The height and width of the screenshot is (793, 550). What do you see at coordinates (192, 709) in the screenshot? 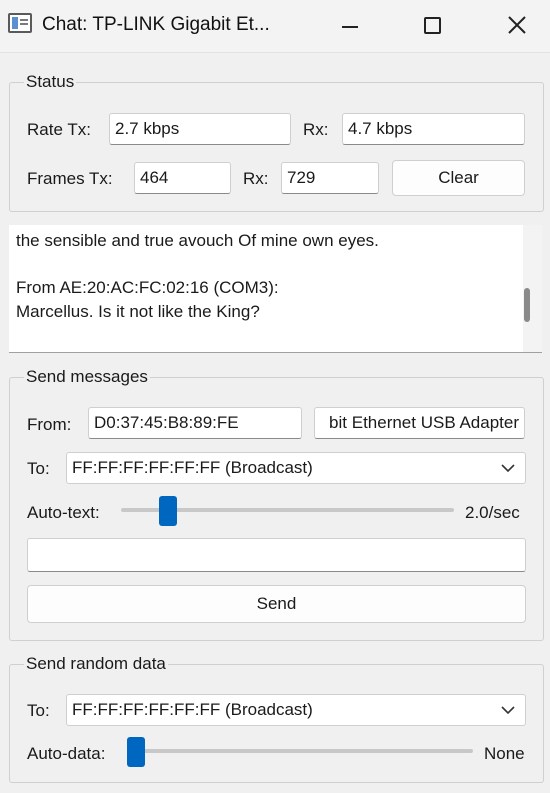
I see `random-to-select-value: FF:FF:FF:FF:FF:FF (Broadcast)` at bounding box center [192, 709].